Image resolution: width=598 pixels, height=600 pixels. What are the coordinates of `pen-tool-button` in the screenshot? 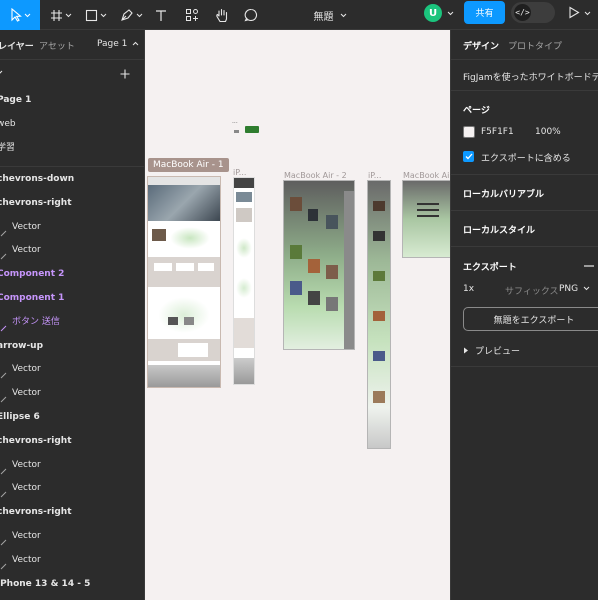 It's located at (131, 15).